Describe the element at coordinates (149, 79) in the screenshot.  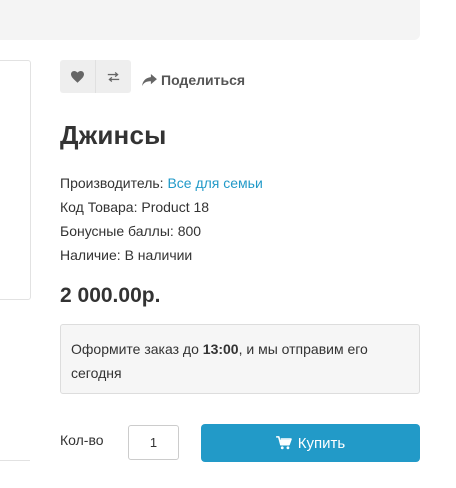
I see `share-arrow-icon` at that location.